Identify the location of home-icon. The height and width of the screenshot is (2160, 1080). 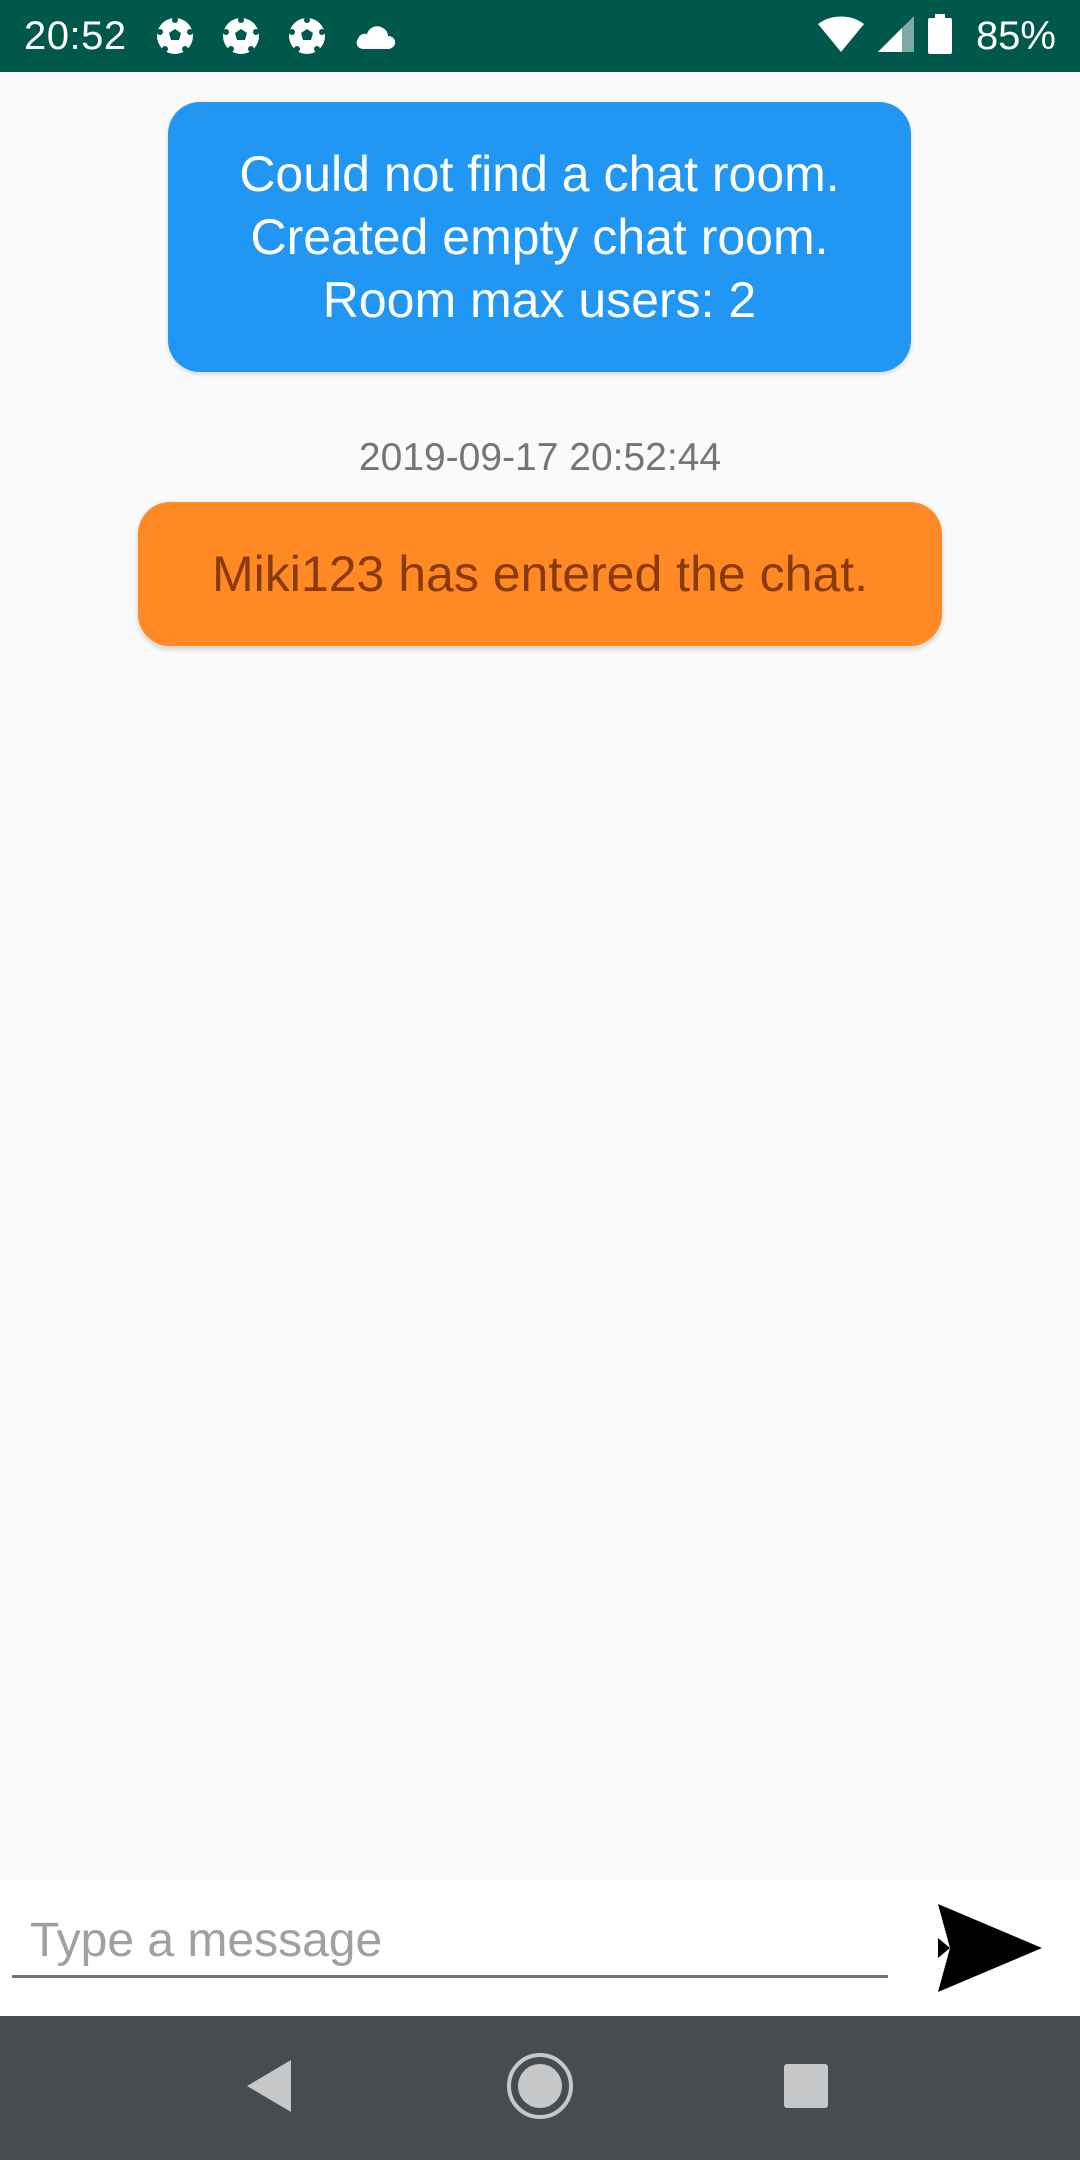
(540, 2088).